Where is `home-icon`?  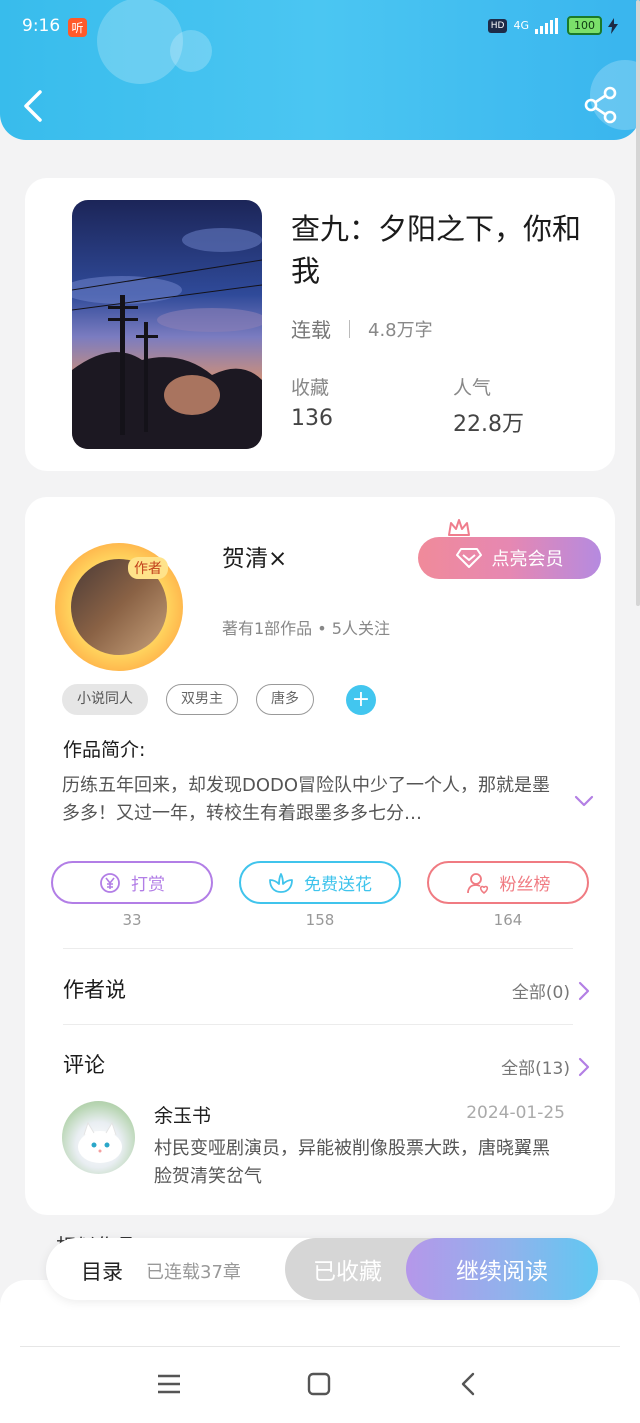
home-icon is located at coordinates (319, 1384).